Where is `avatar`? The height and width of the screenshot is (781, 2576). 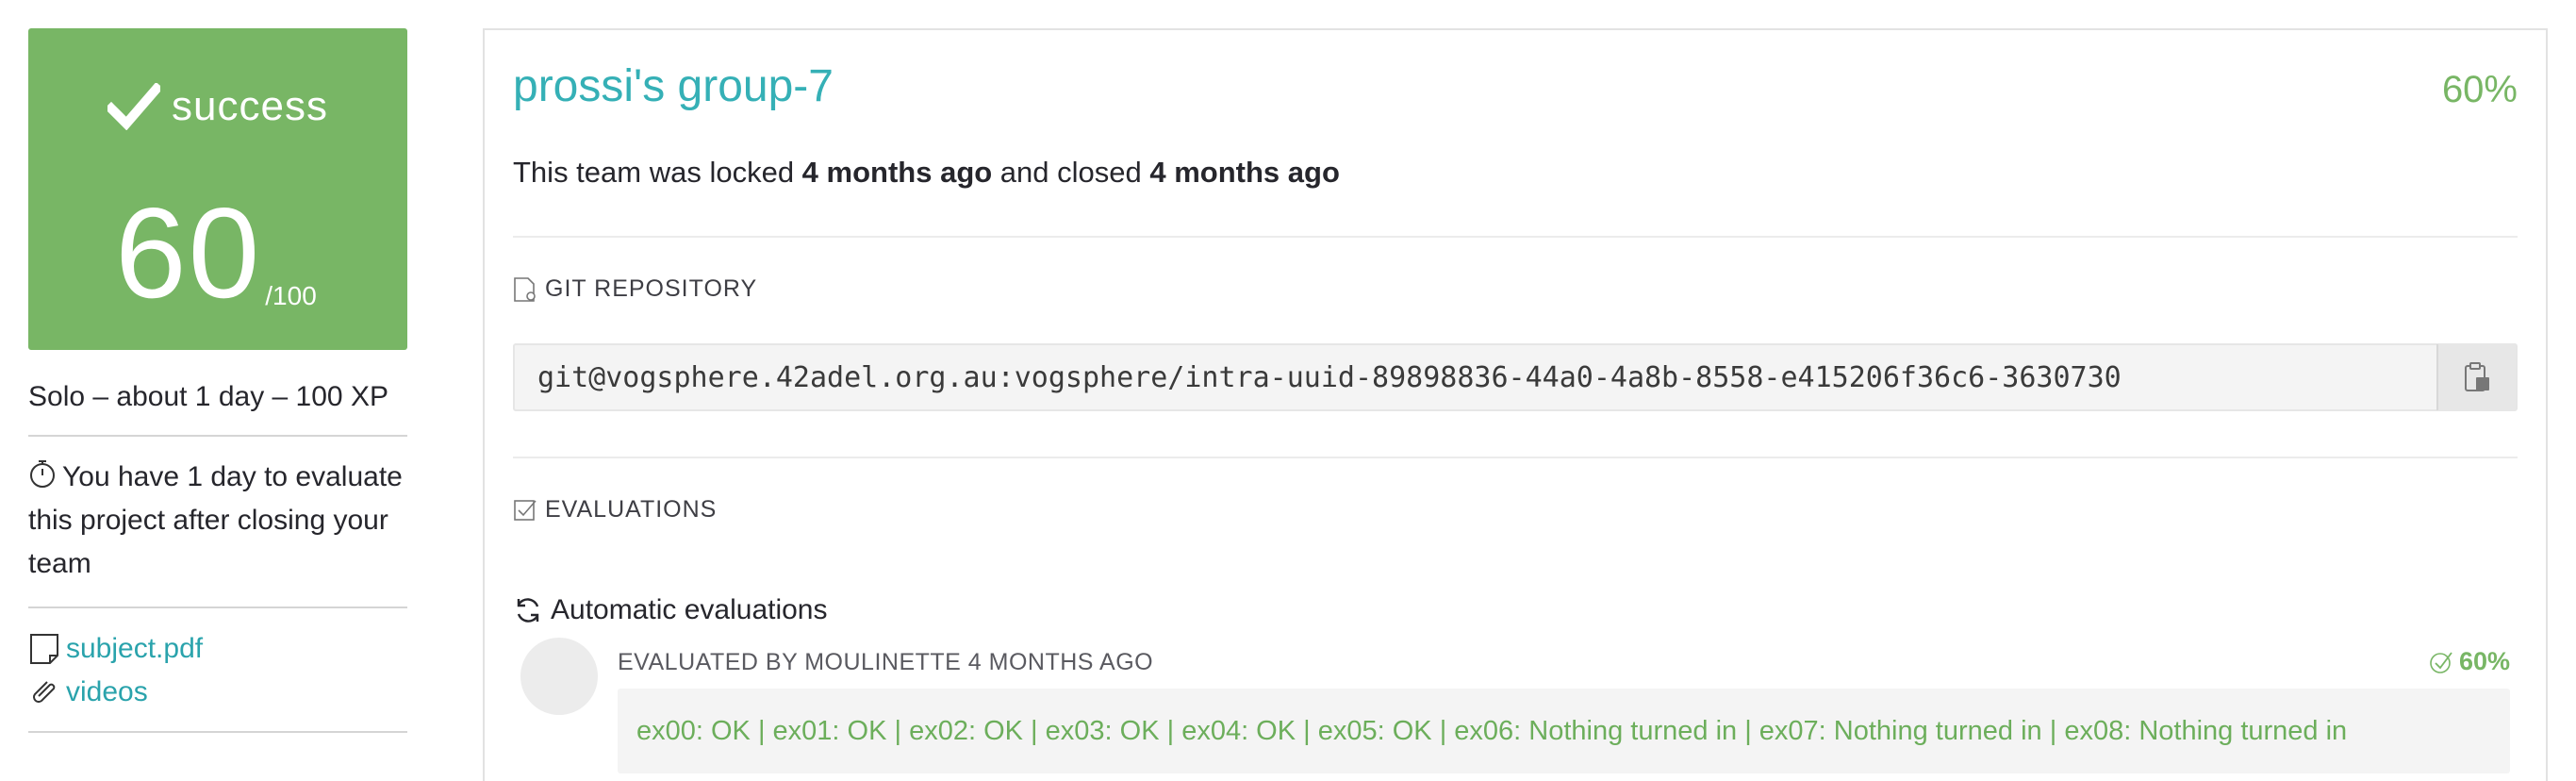 avatar is located at coordinates (559, 676).